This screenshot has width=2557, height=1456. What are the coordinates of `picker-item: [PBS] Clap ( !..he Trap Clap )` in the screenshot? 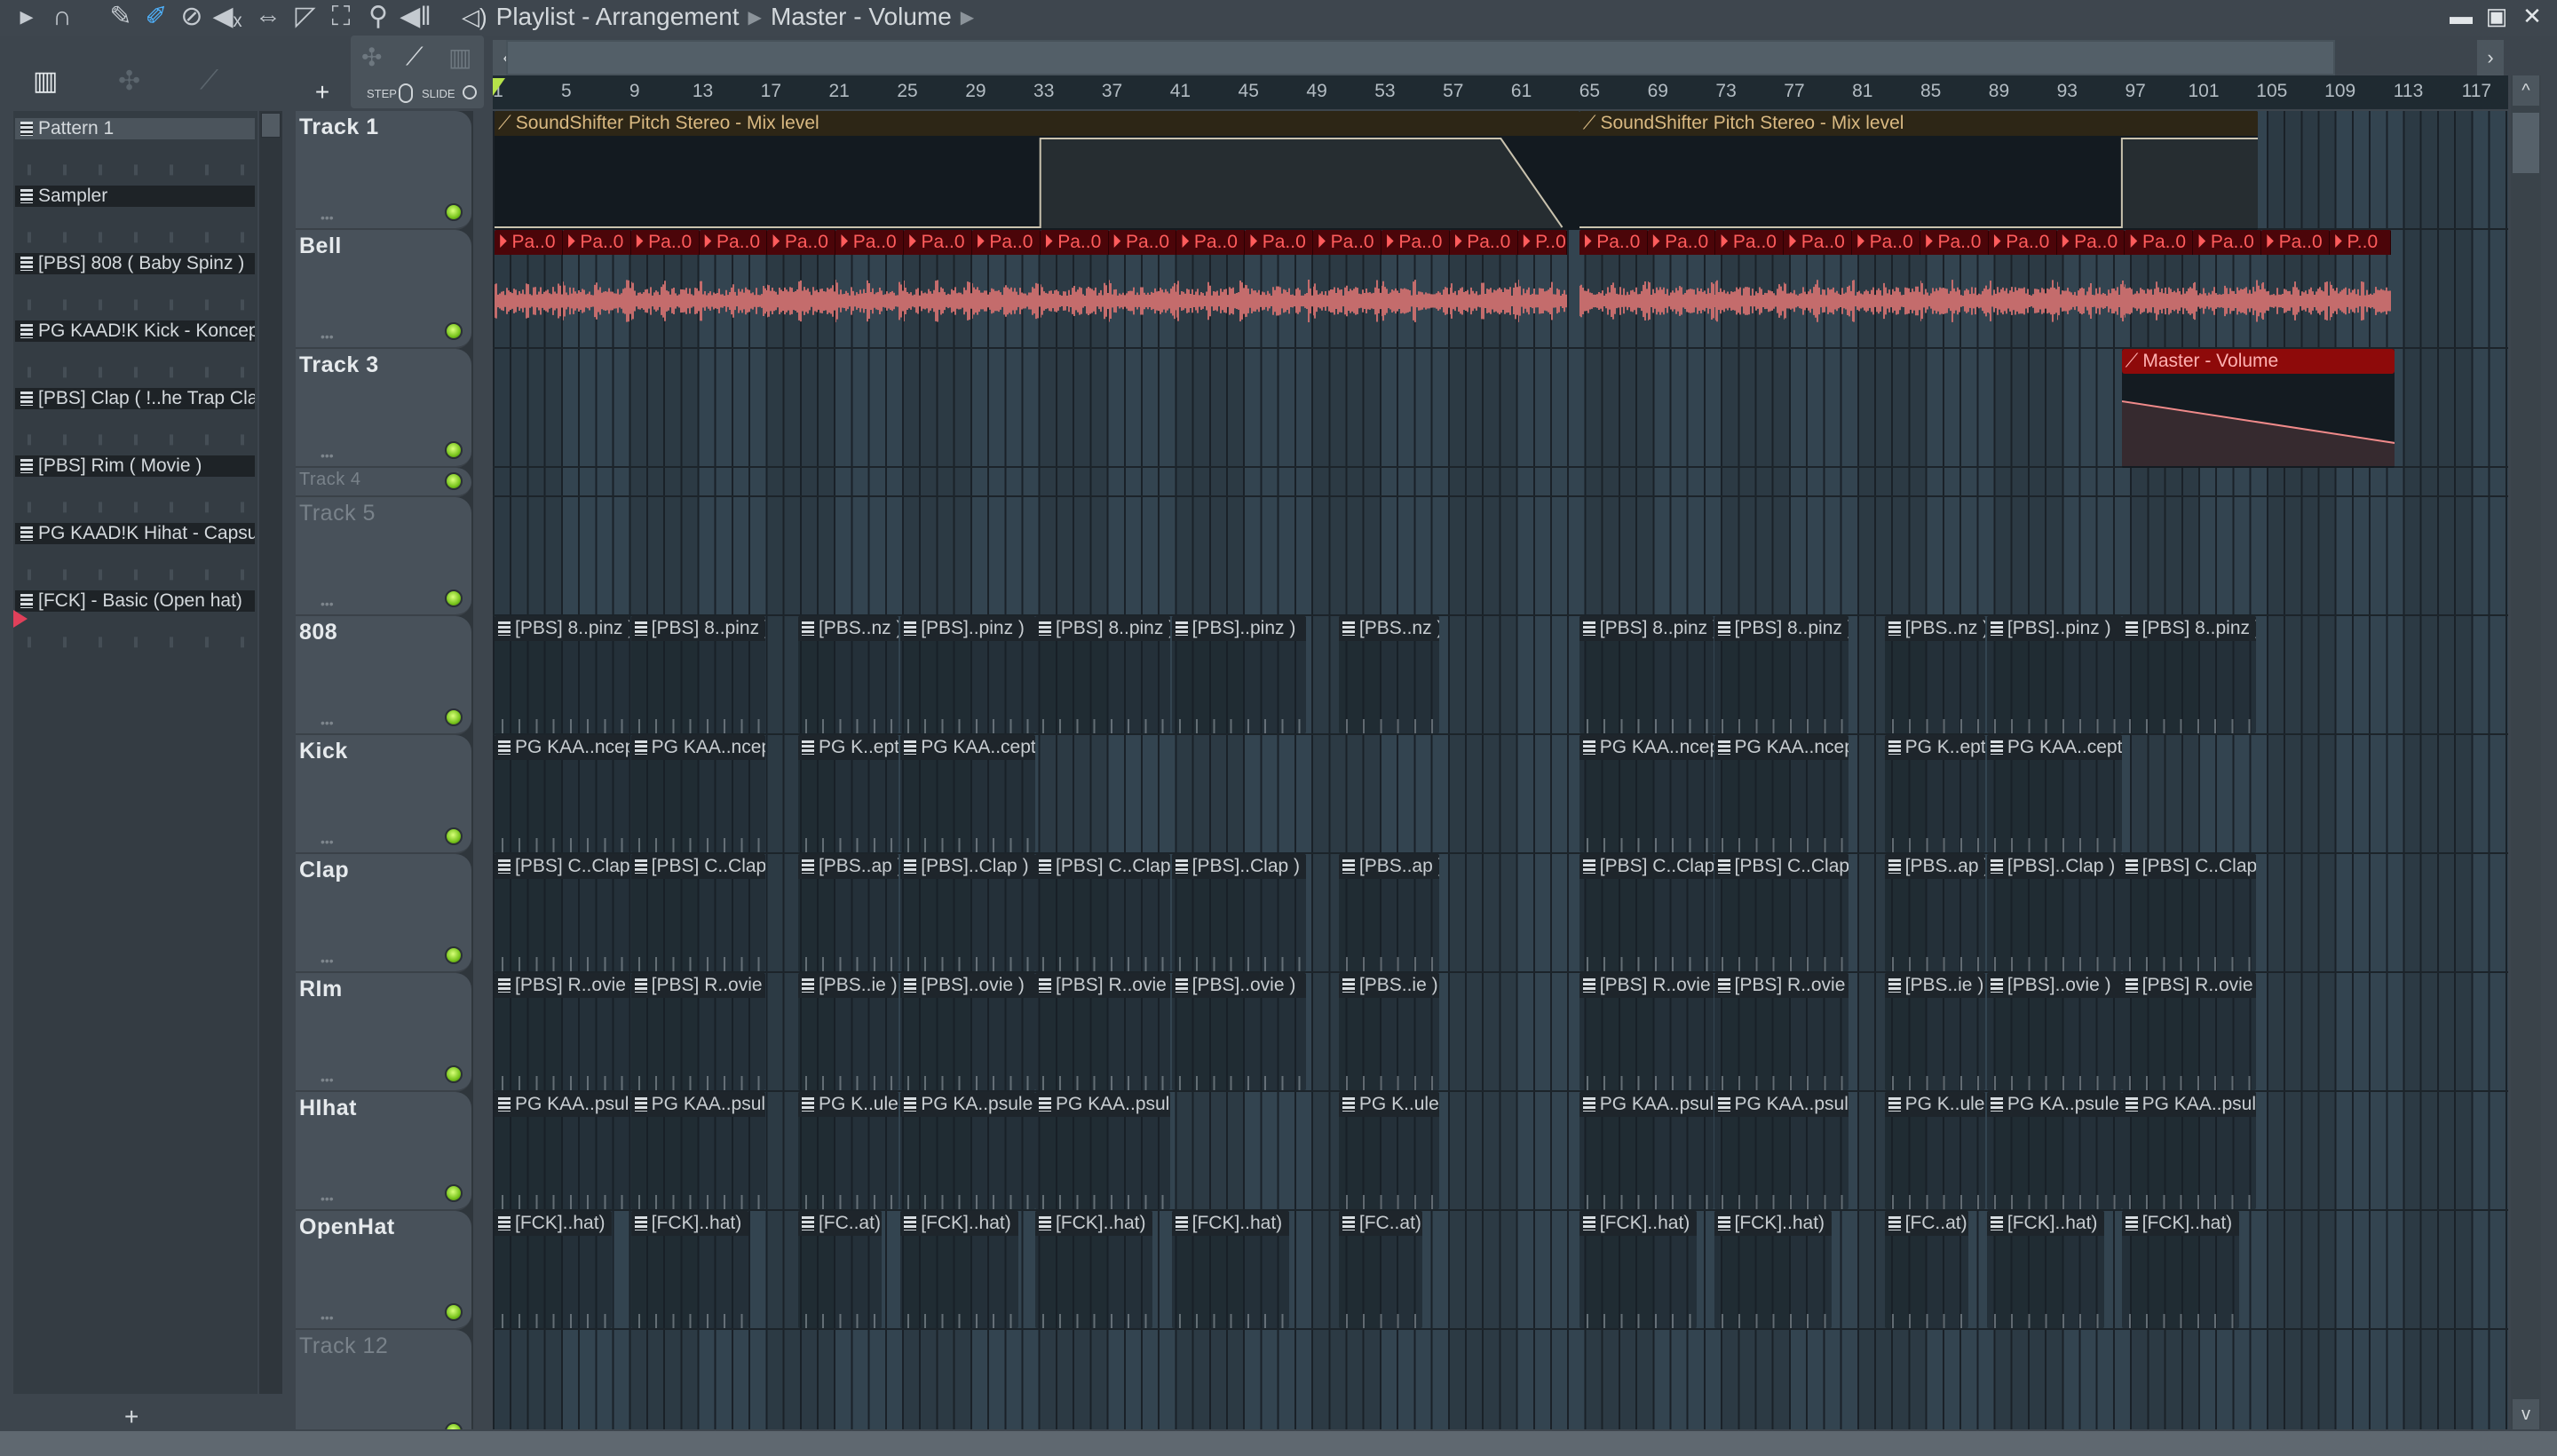 It's located at (135, 421).